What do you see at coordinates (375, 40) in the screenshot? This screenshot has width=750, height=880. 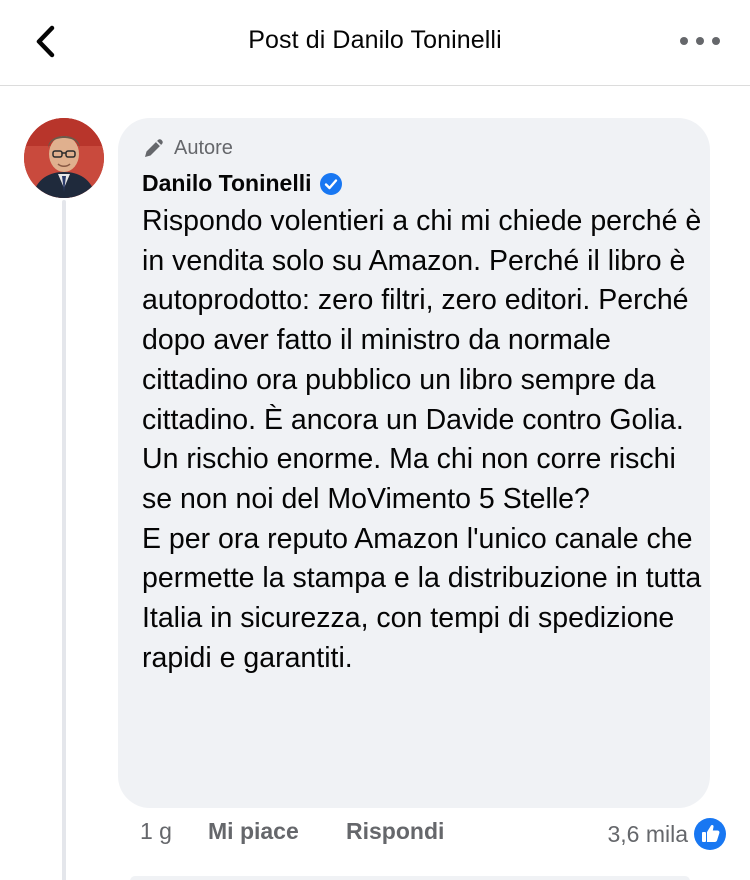 I see `page-title: Post di Danilo Toninelli` at bounding box center [375, 40].